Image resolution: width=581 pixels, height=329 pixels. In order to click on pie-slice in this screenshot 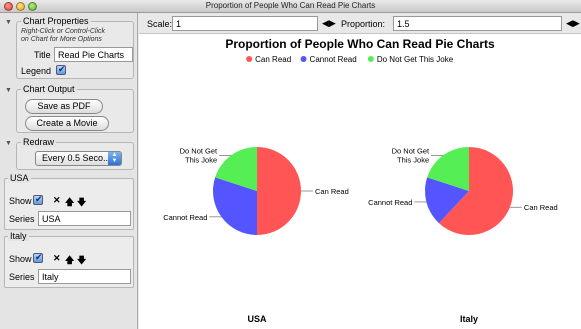, I will do `click(279, 191)`.